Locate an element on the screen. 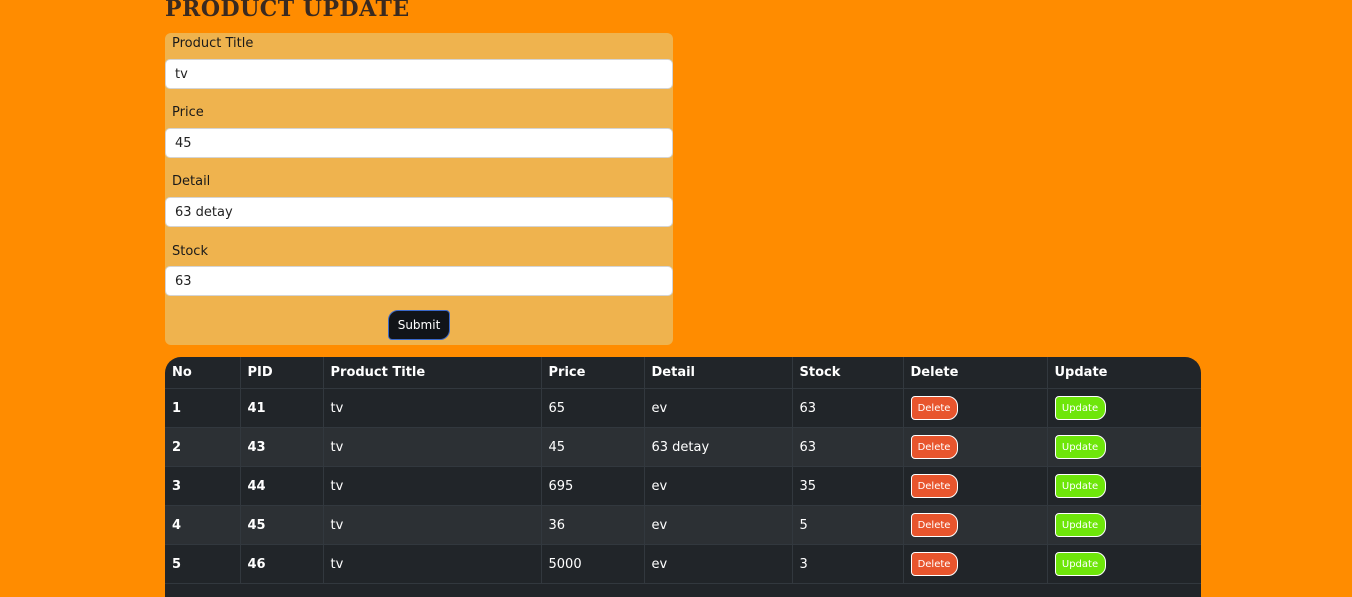 The height and width of the screenshot is (597, 1352). header-product-title: Product Title is located at coordinates (432, 373).